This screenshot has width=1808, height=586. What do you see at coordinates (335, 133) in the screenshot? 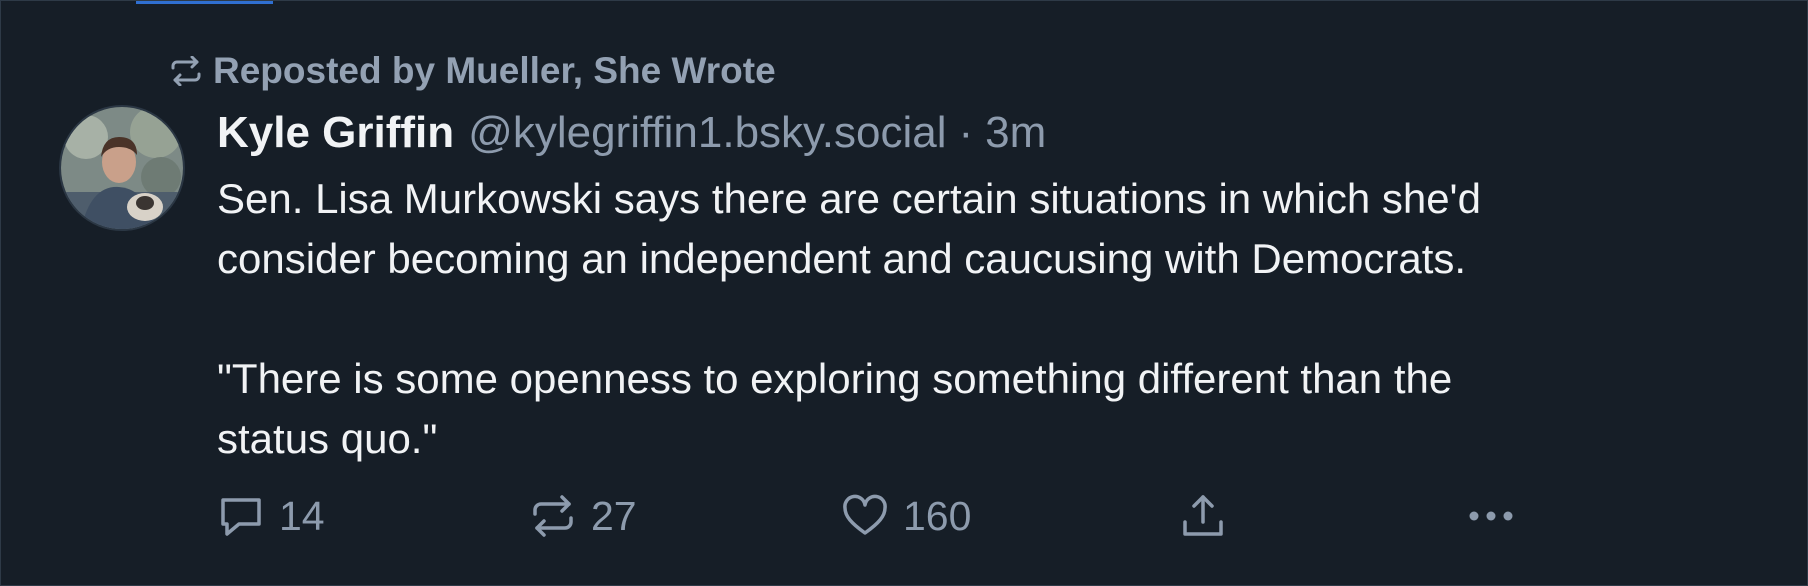
I see `author-name: Kyle Griffin` at bounding box center [335, 133].